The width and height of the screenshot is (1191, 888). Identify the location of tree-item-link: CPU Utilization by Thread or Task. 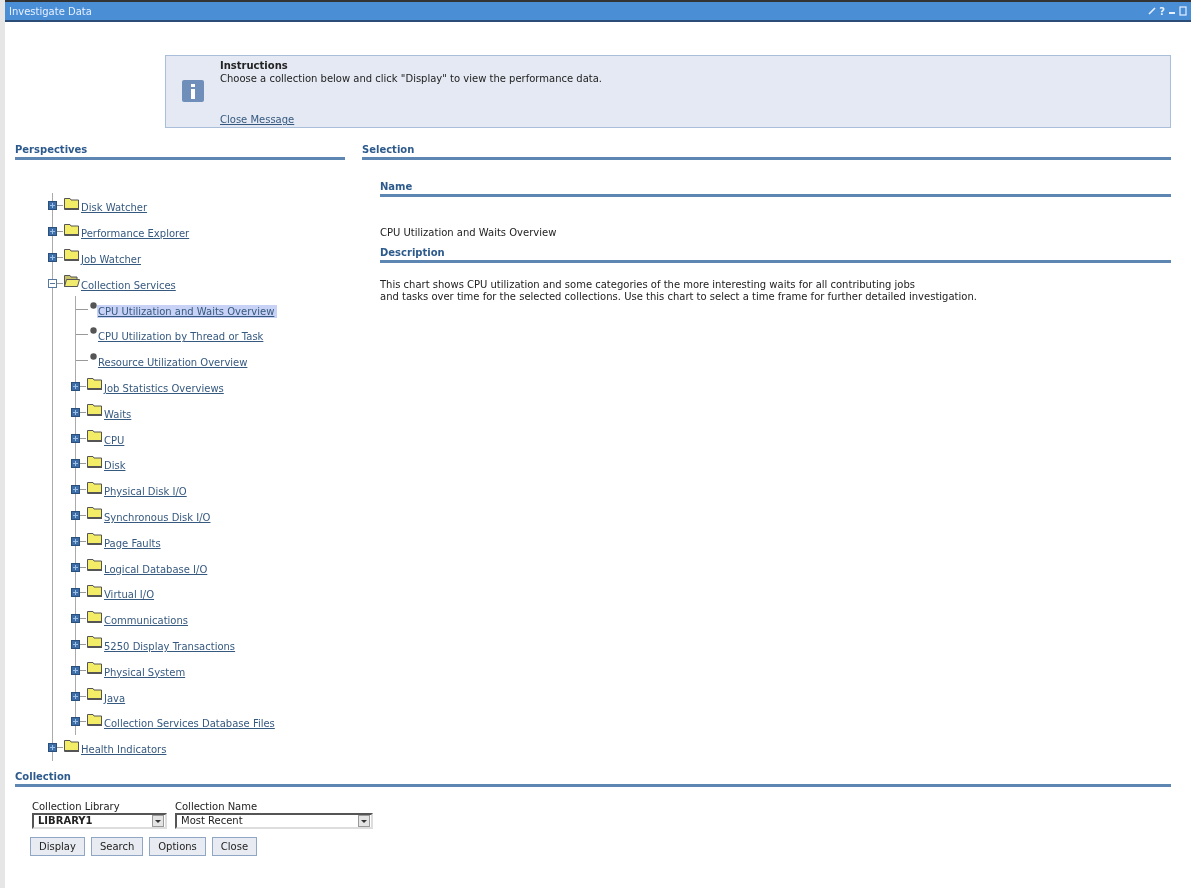
(182, 337).